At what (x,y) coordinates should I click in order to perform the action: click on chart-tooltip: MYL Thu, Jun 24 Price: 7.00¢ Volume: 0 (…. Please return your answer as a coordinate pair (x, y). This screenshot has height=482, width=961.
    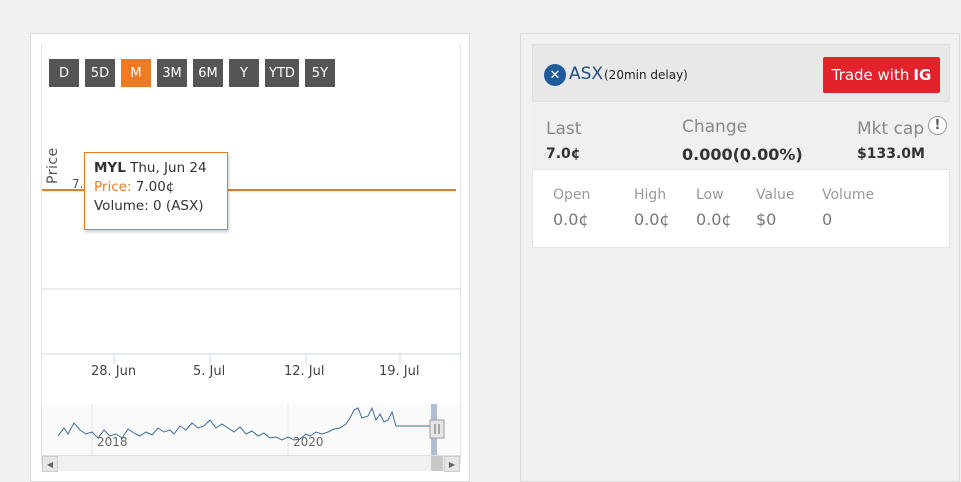
    Looking at the image, I should click on (156, 191).